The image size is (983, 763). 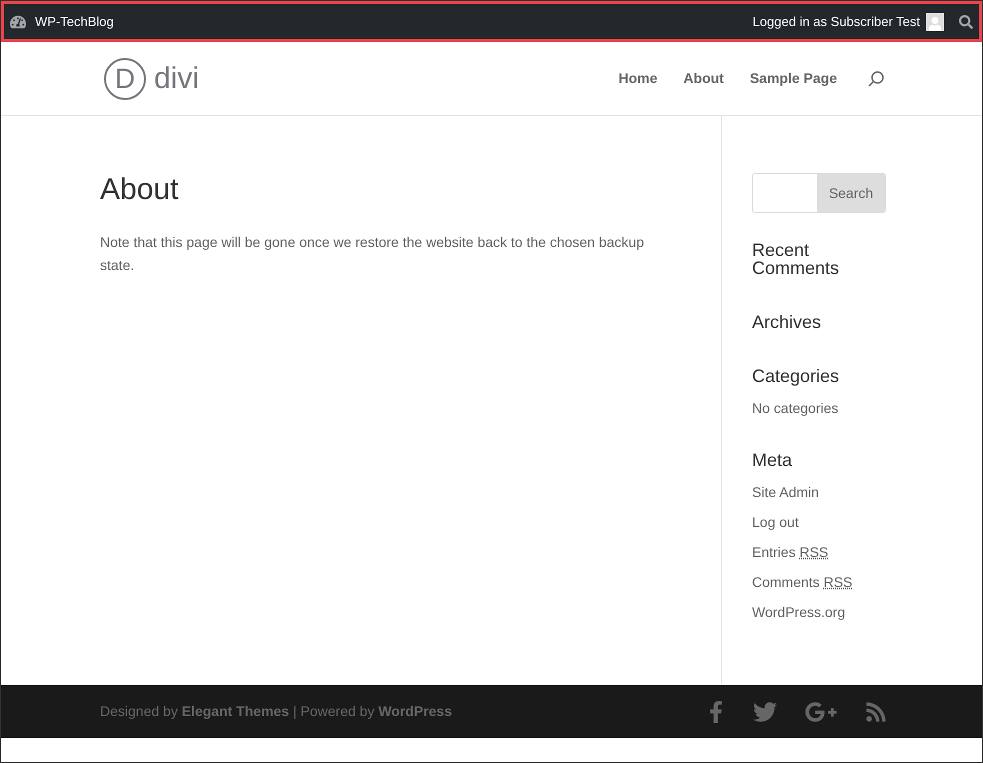 I want to click on nav-link: Sample Page, so click(x=793, y=78).